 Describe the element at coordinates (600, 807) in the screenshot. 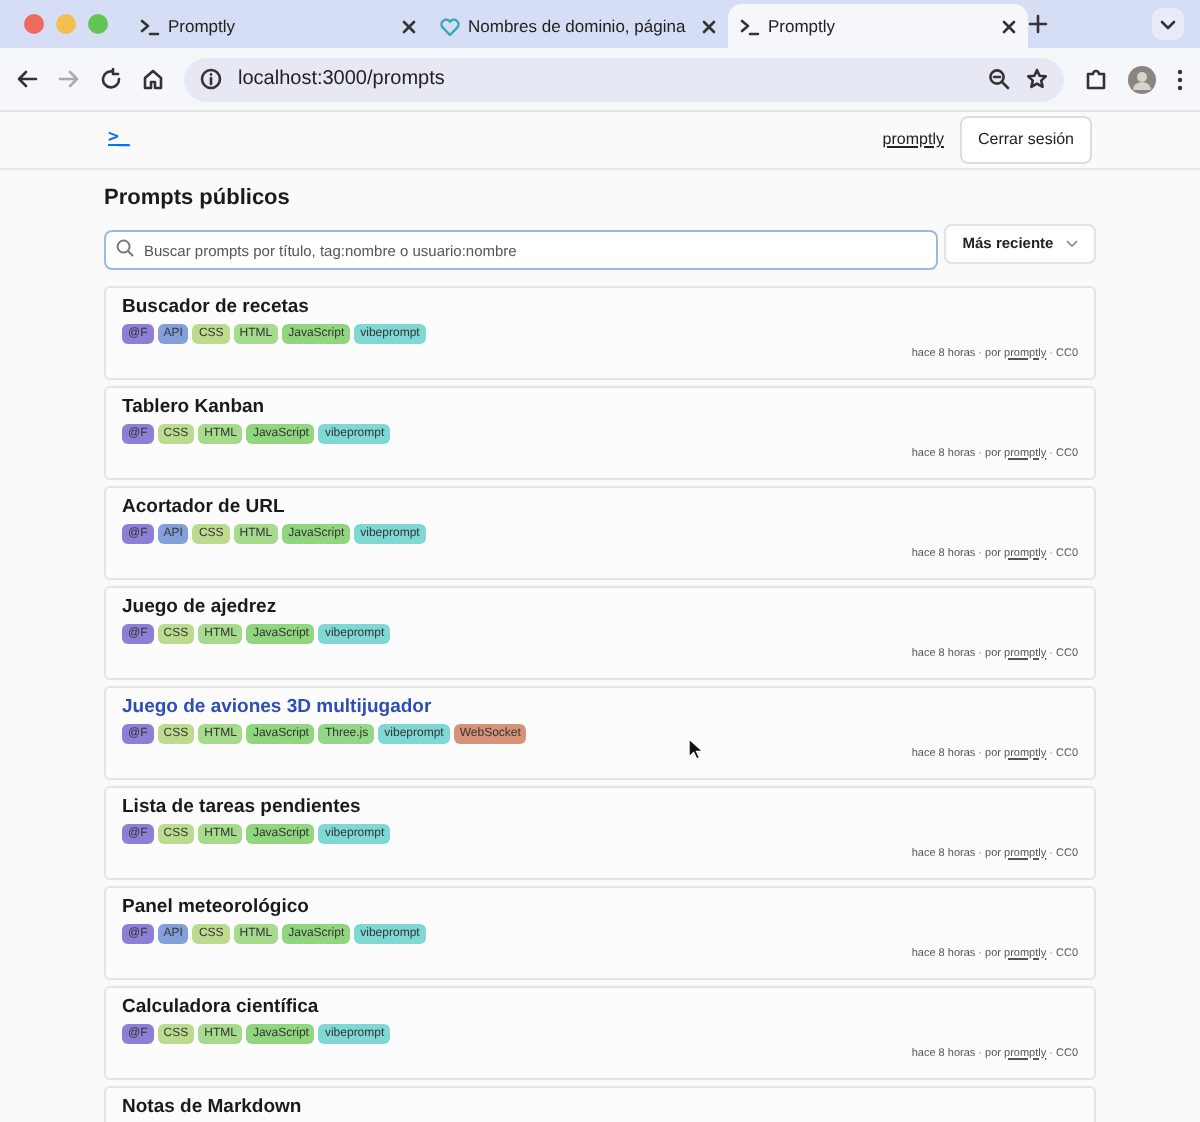

I see `prompt-title: Lista de tareas pendientes` at that location.